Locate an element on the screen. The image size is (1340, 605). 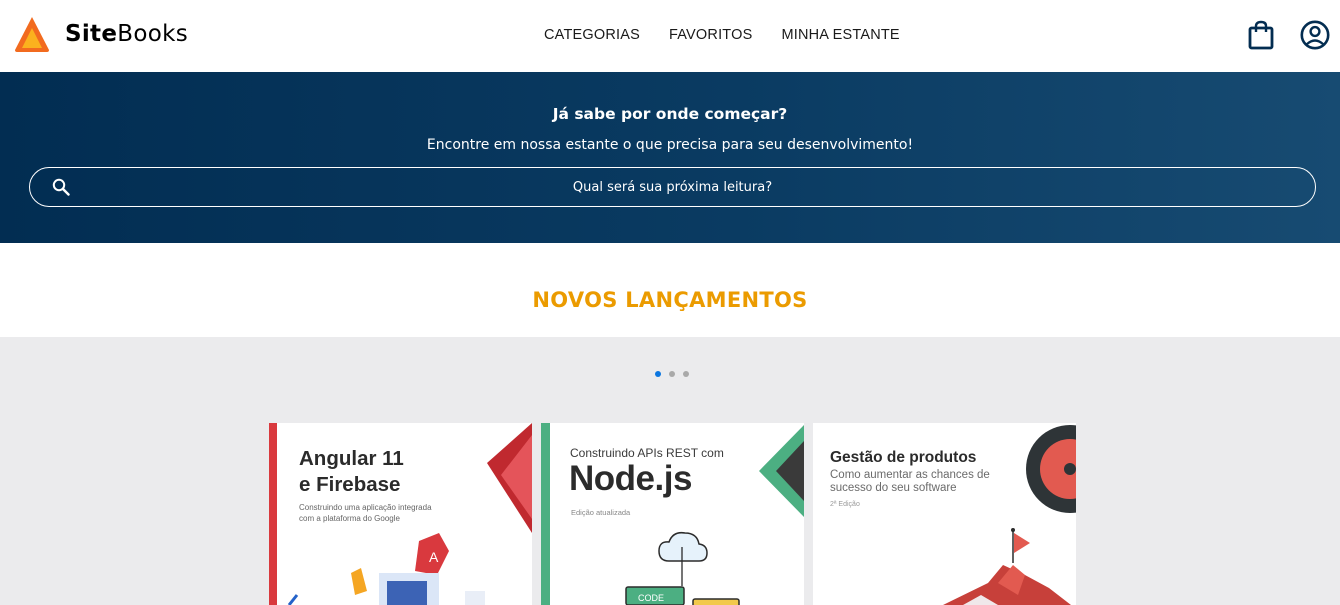
book-edition: 2ª Edição is located at coordinates (845, 504).